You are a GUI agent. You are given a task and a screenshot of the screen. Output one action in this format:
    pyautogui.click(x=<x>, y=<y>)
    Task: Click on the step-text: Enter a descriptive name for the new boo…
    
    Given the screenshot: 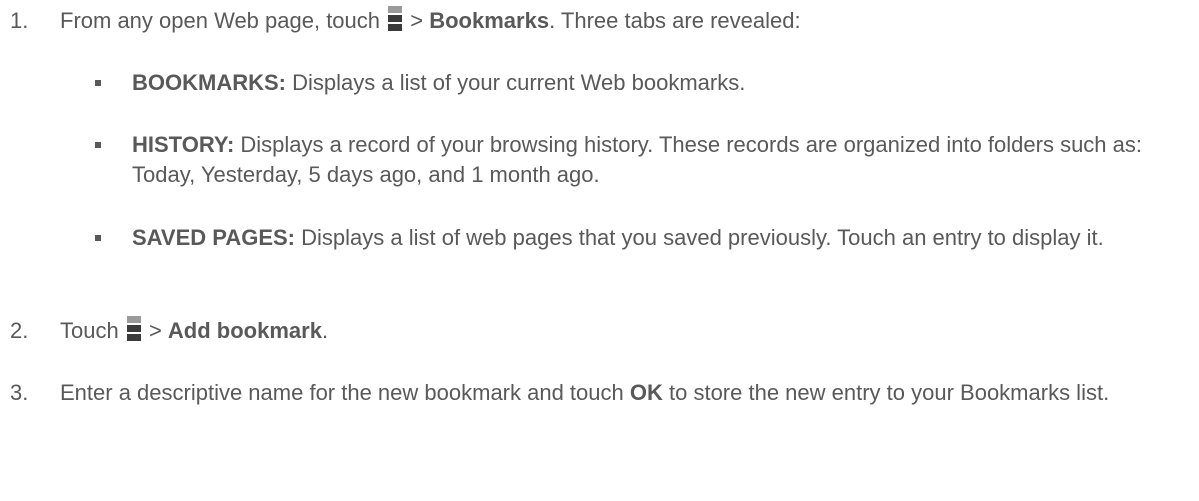 What is the action you would take?
    pyautogui.click(x=624, y=393)
    